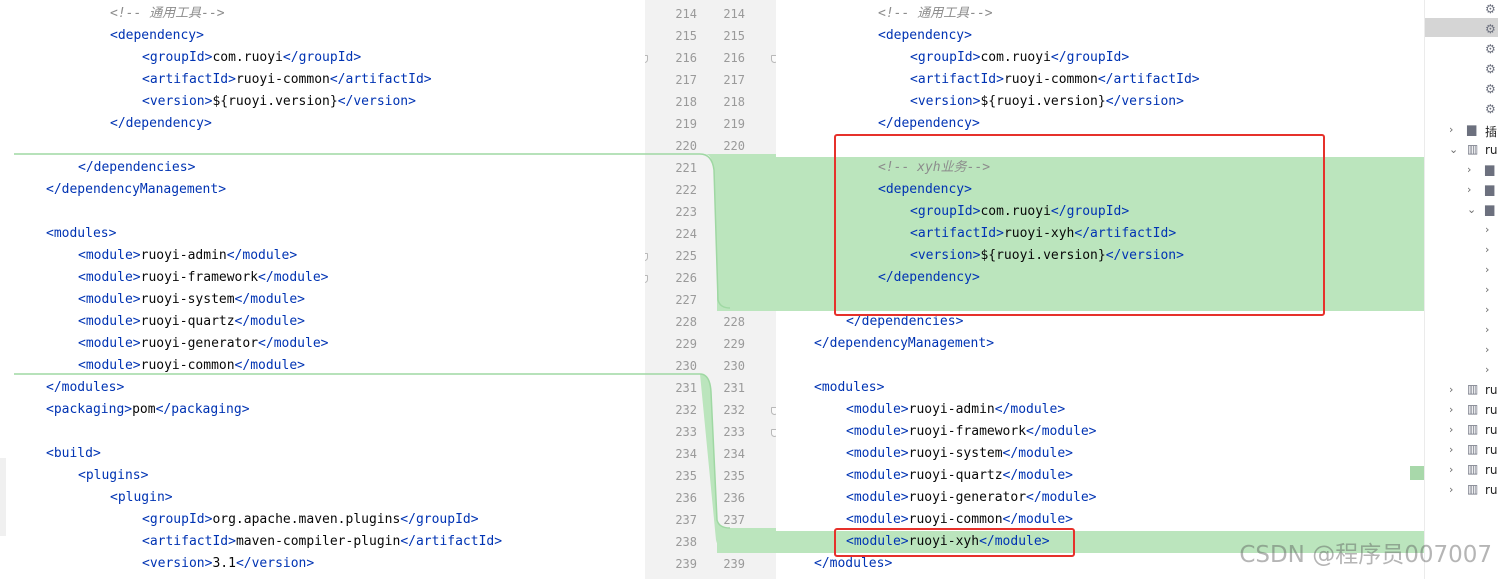 This screenshot has width=1498, height=579. I want to click on xml-text: ruoyi-common, so click(282, 79).